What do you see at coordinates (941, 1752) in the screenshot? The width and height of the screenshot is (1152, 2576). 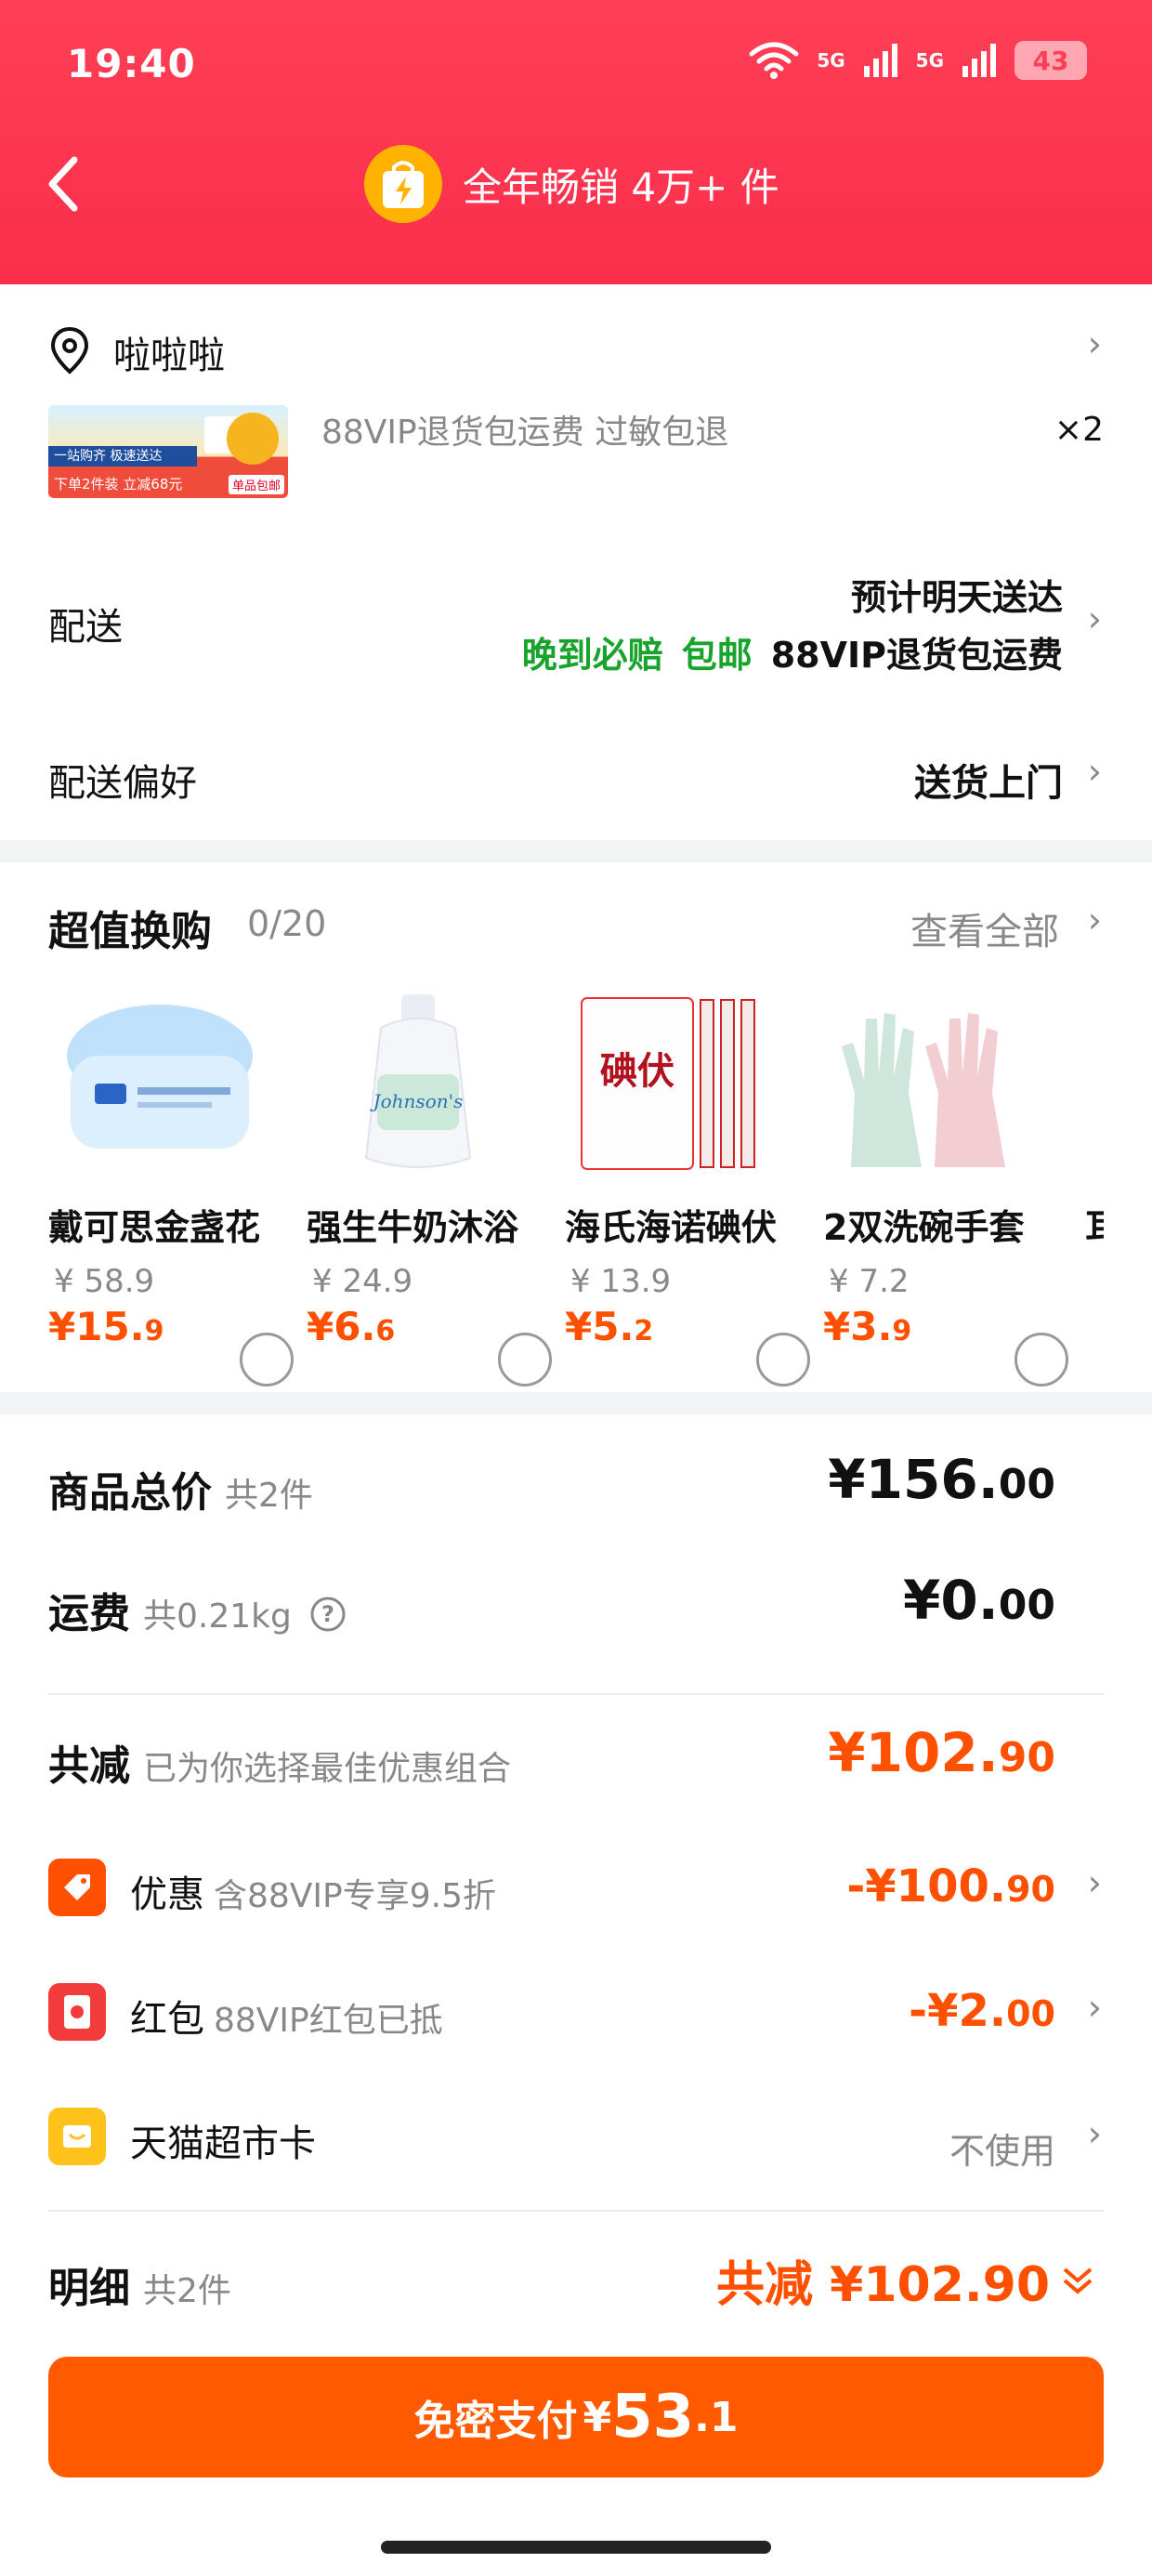 I see `saved-amount: ¥102.90` at bounding box center [941, 1752].